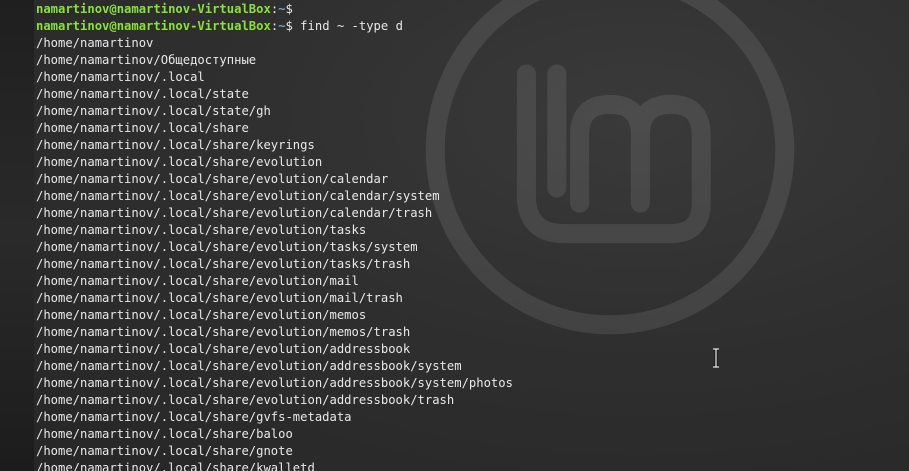 The image size is (909, 471). What do you see at coordinates (95, 43) in the screenshot?
I see `output-line: /home/namartinov` at bounding box center [95, 43].